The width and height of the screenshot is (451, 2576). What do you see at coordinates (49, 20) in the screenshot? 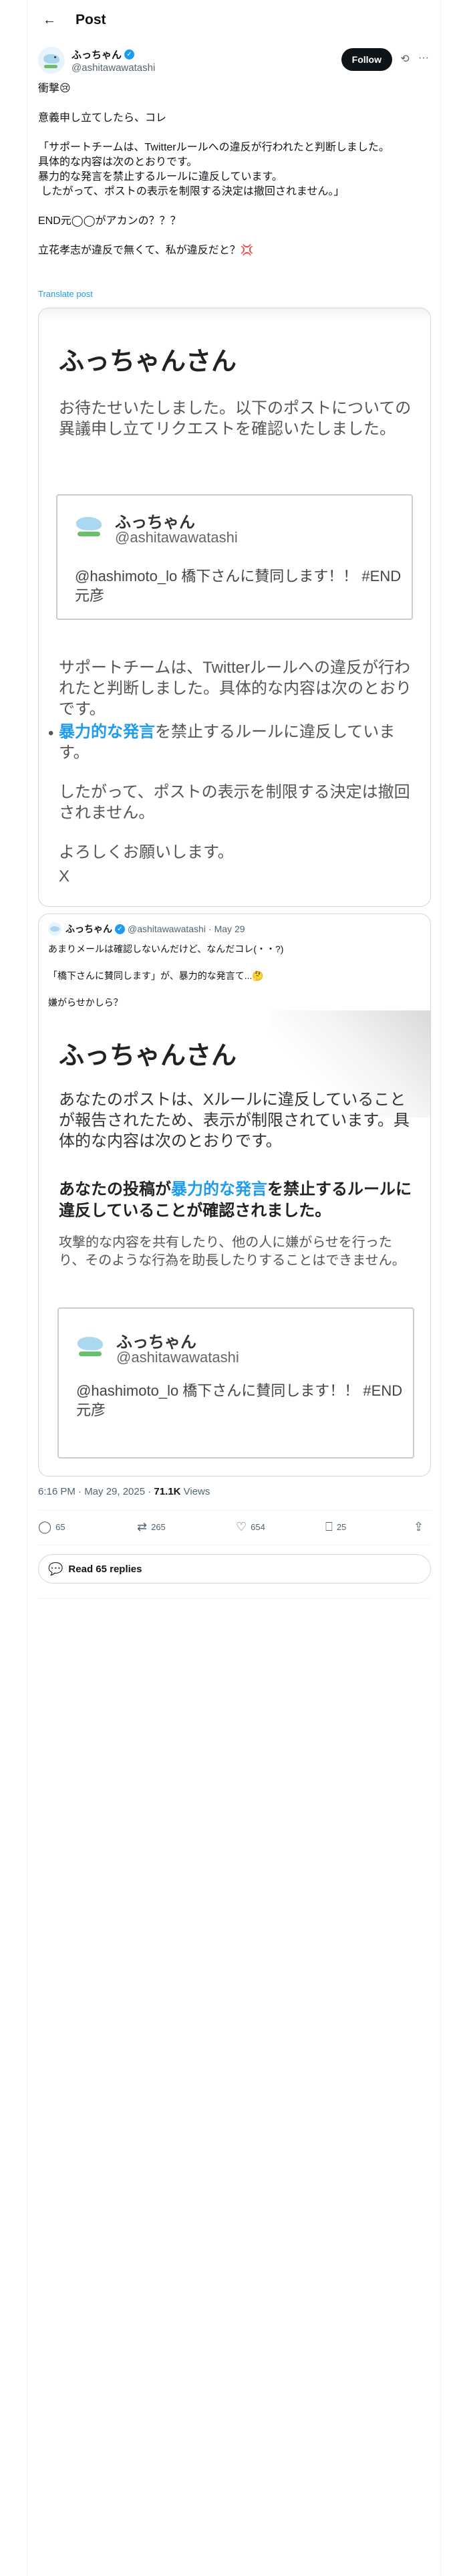
I see `back-arrow-icon: ←` at bounding box center [49, 20].